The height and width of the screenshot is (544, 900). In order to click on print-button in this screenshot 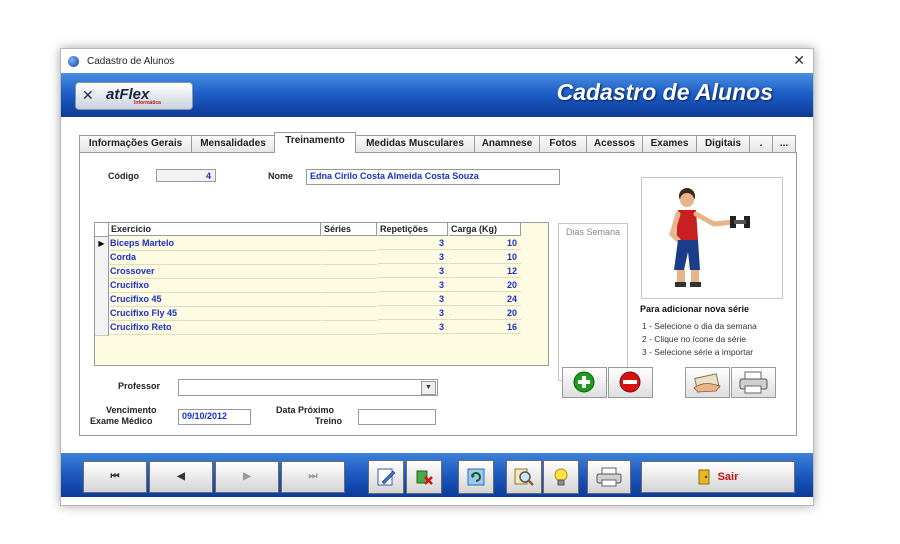, I will do `click(609, 477)`.